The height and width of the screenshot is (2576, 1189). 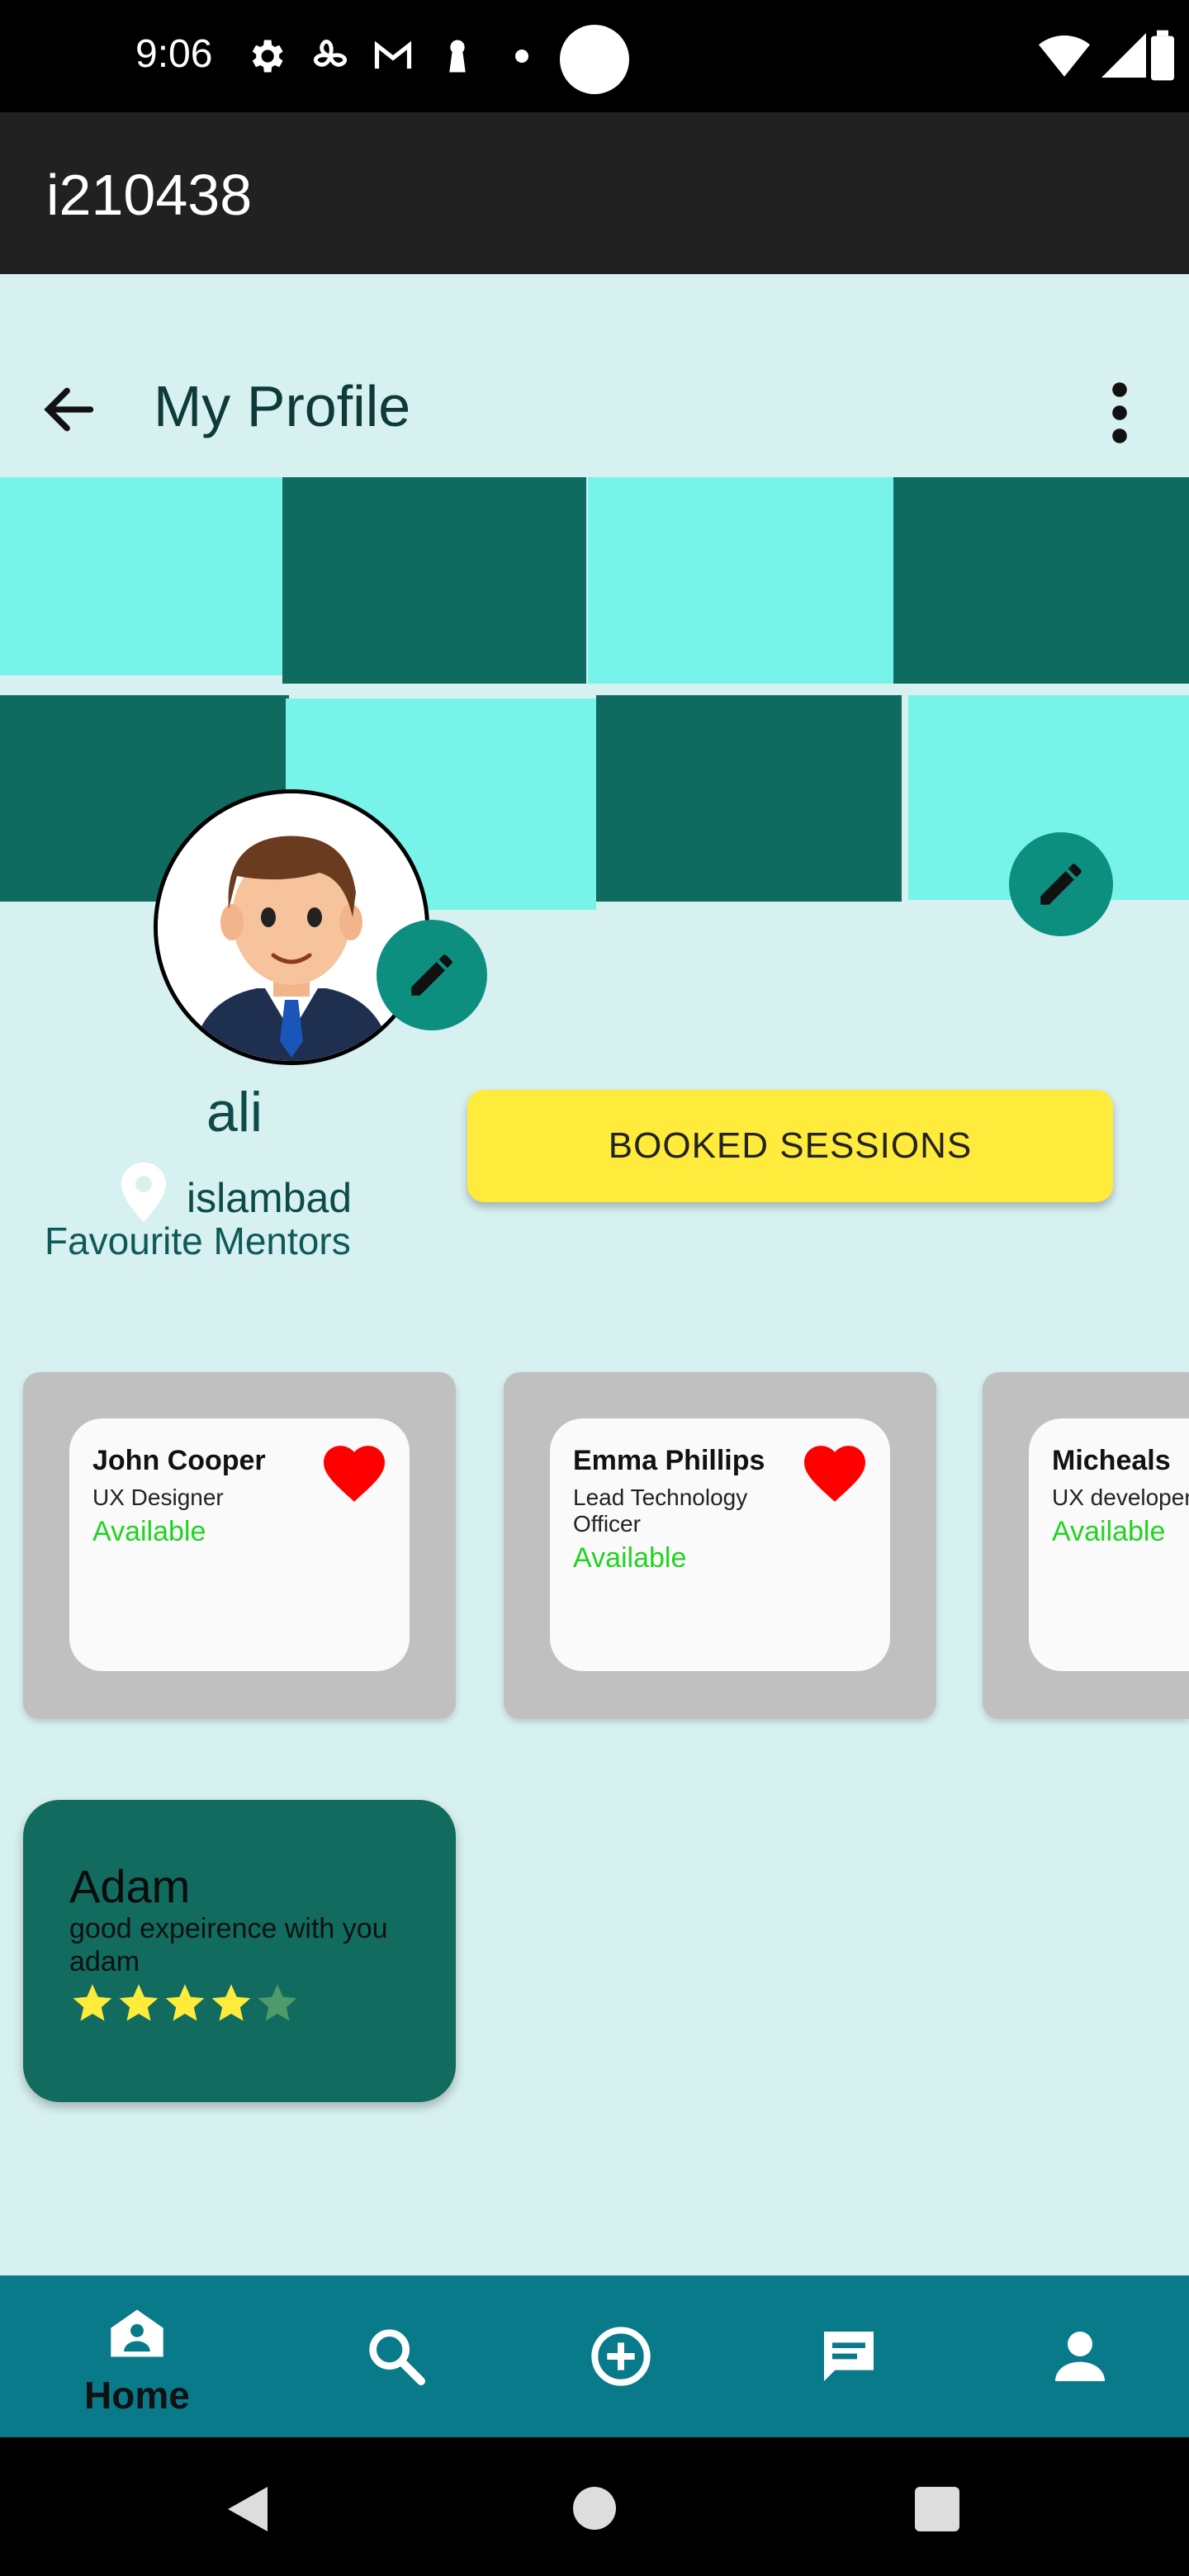 What do you see at coordinates (267, 56) in the screenshot?
I see `settings-icon` at bounding box center [267, 56].